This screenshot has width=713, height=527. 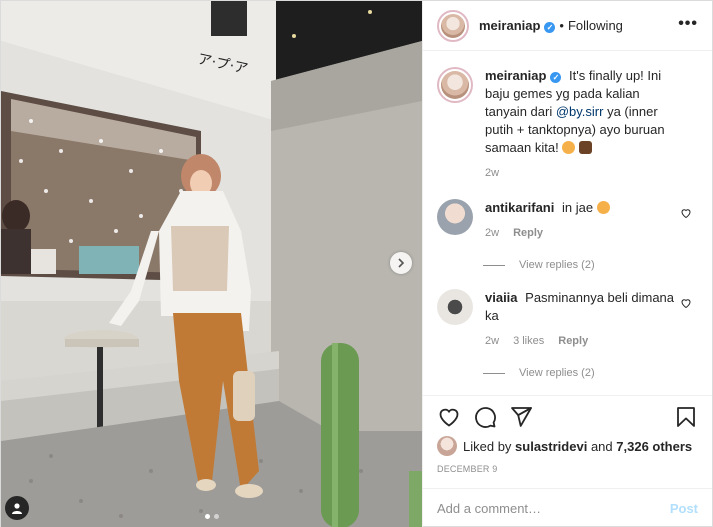 I want to click on user-tag-icon, so click(x=17, y=508).